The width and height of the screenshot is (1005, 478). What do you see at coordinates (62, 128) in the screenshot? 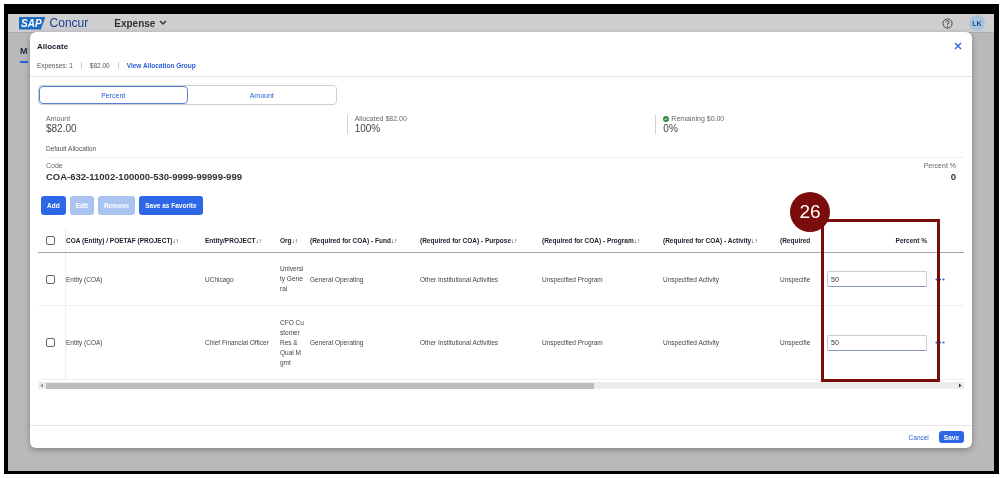
I see `stat-value: $82.00` at bounding box center [62, 128].